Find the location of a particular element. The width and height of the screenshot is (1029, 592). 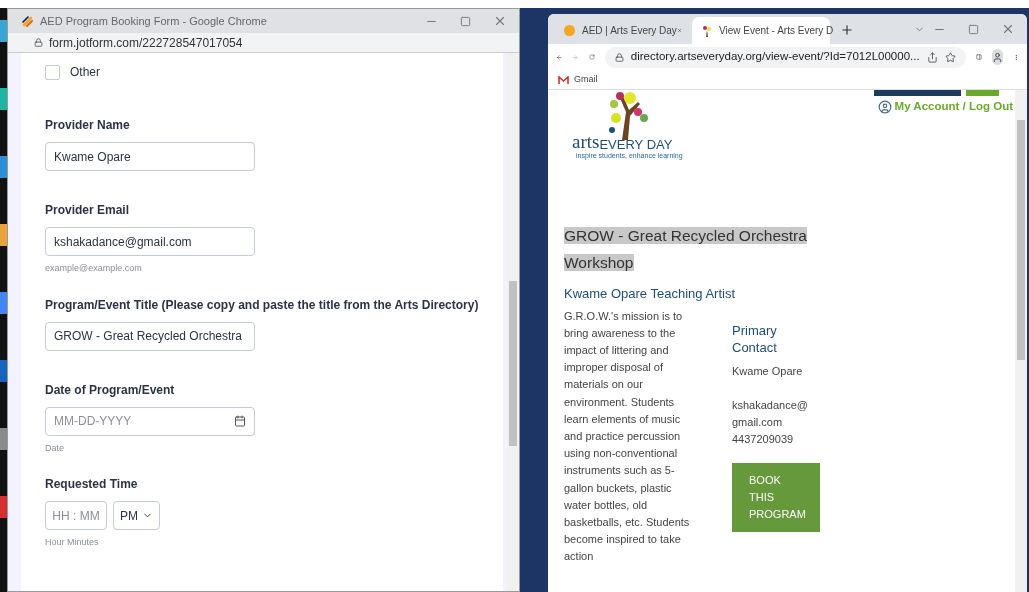

period-select: PM is located at coordinates (136, 515).